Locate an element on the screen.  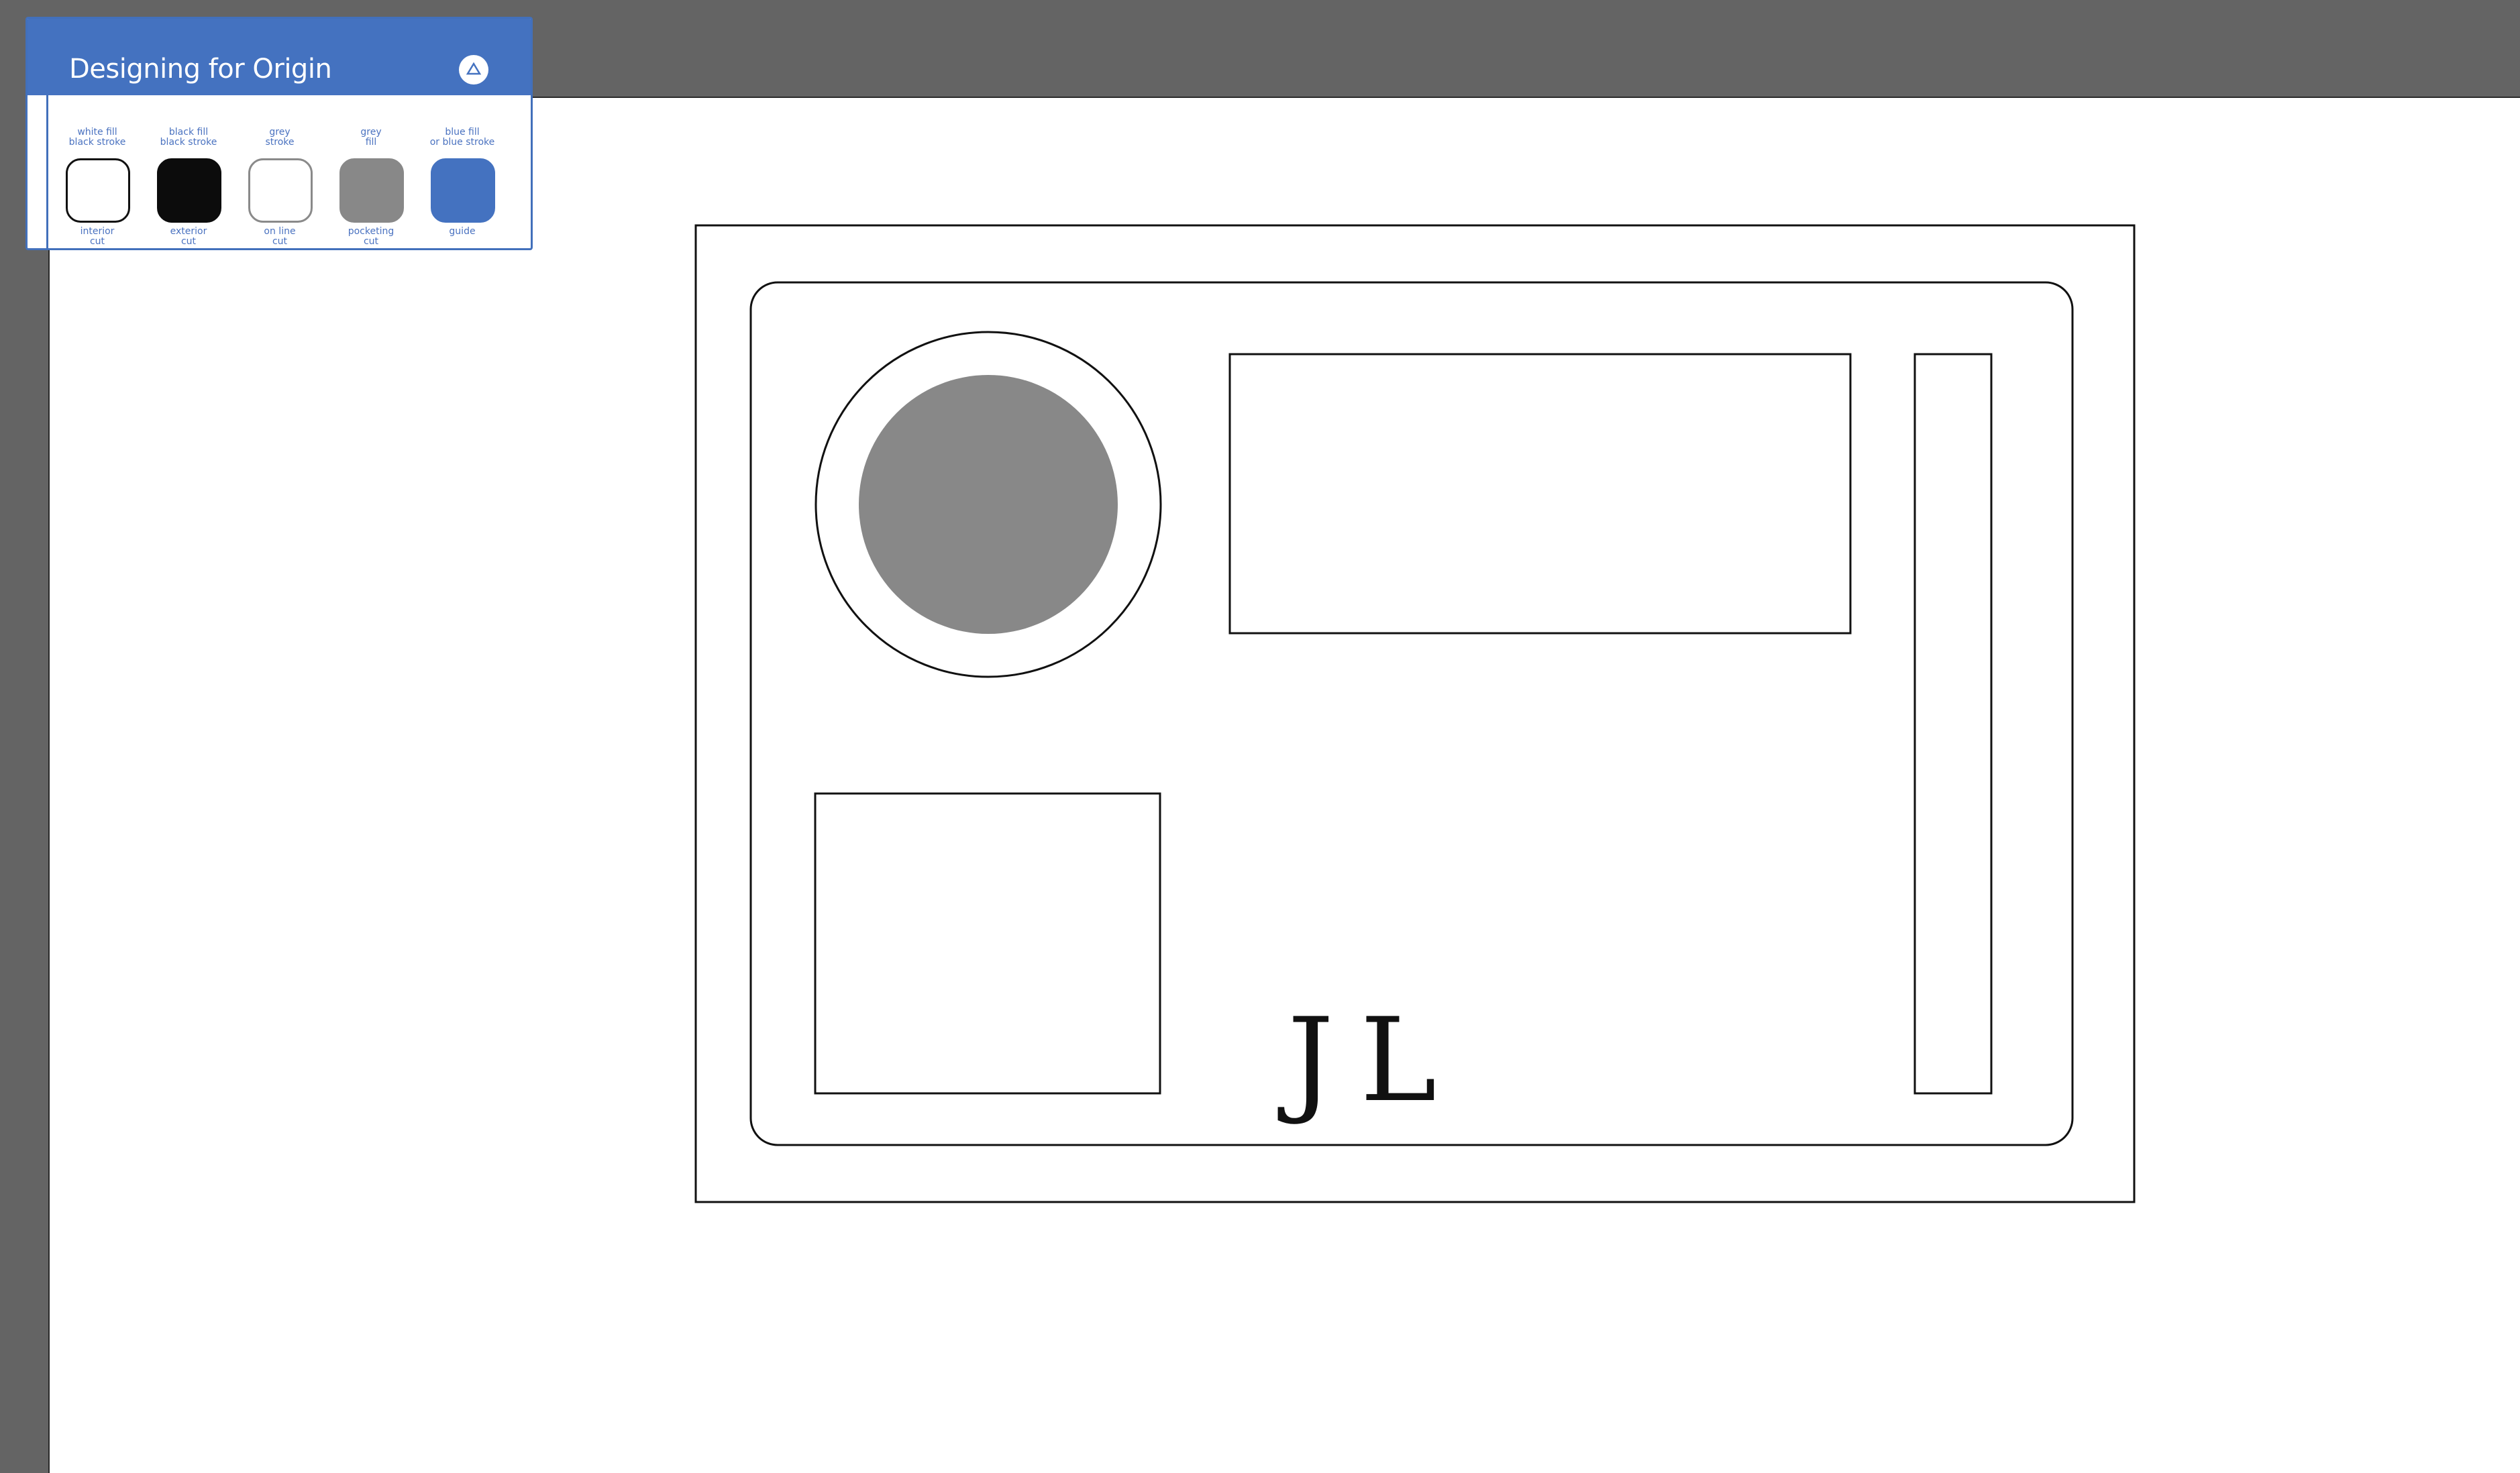
swatch-bottom-label: guide is located at coordinates (462, 232).